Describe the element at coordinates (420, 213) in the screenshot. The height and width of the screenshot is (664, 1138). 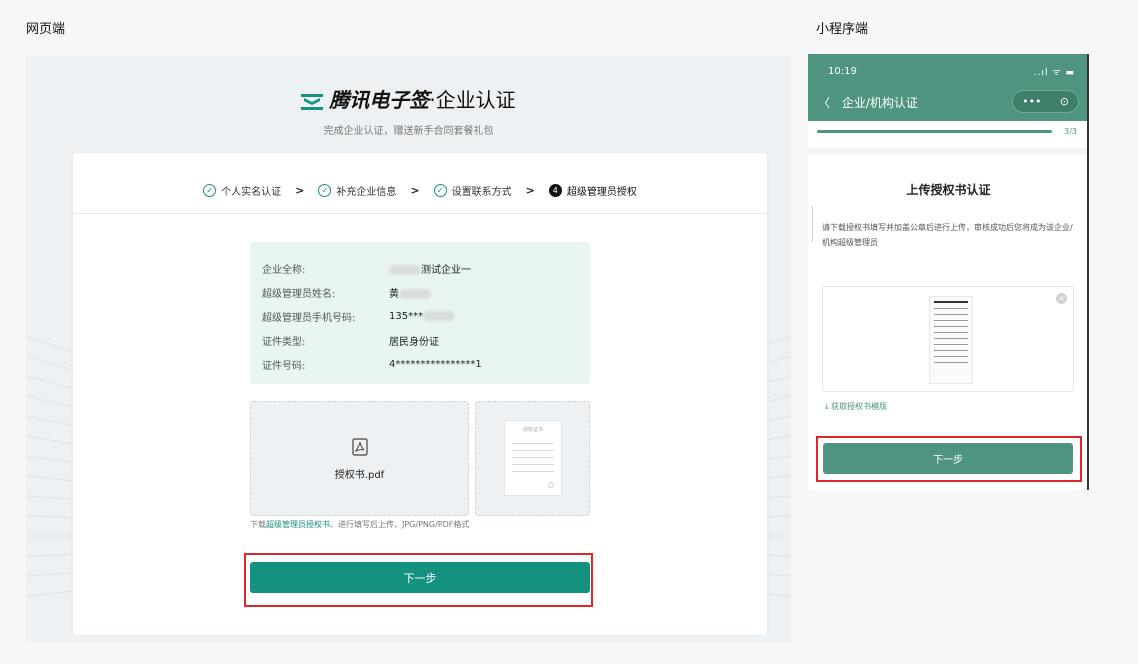
I see `divider` at that location.